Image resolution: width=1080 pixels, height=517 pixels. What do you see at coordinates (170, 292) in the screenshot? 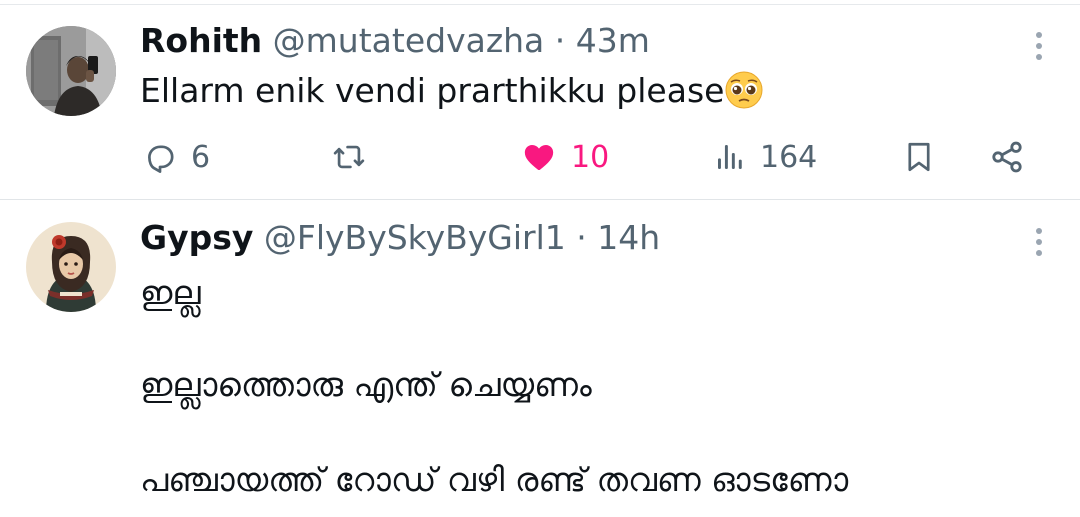
I see `tweet-text-line-1: ഇല്ല` at bounding box center [170, 292].